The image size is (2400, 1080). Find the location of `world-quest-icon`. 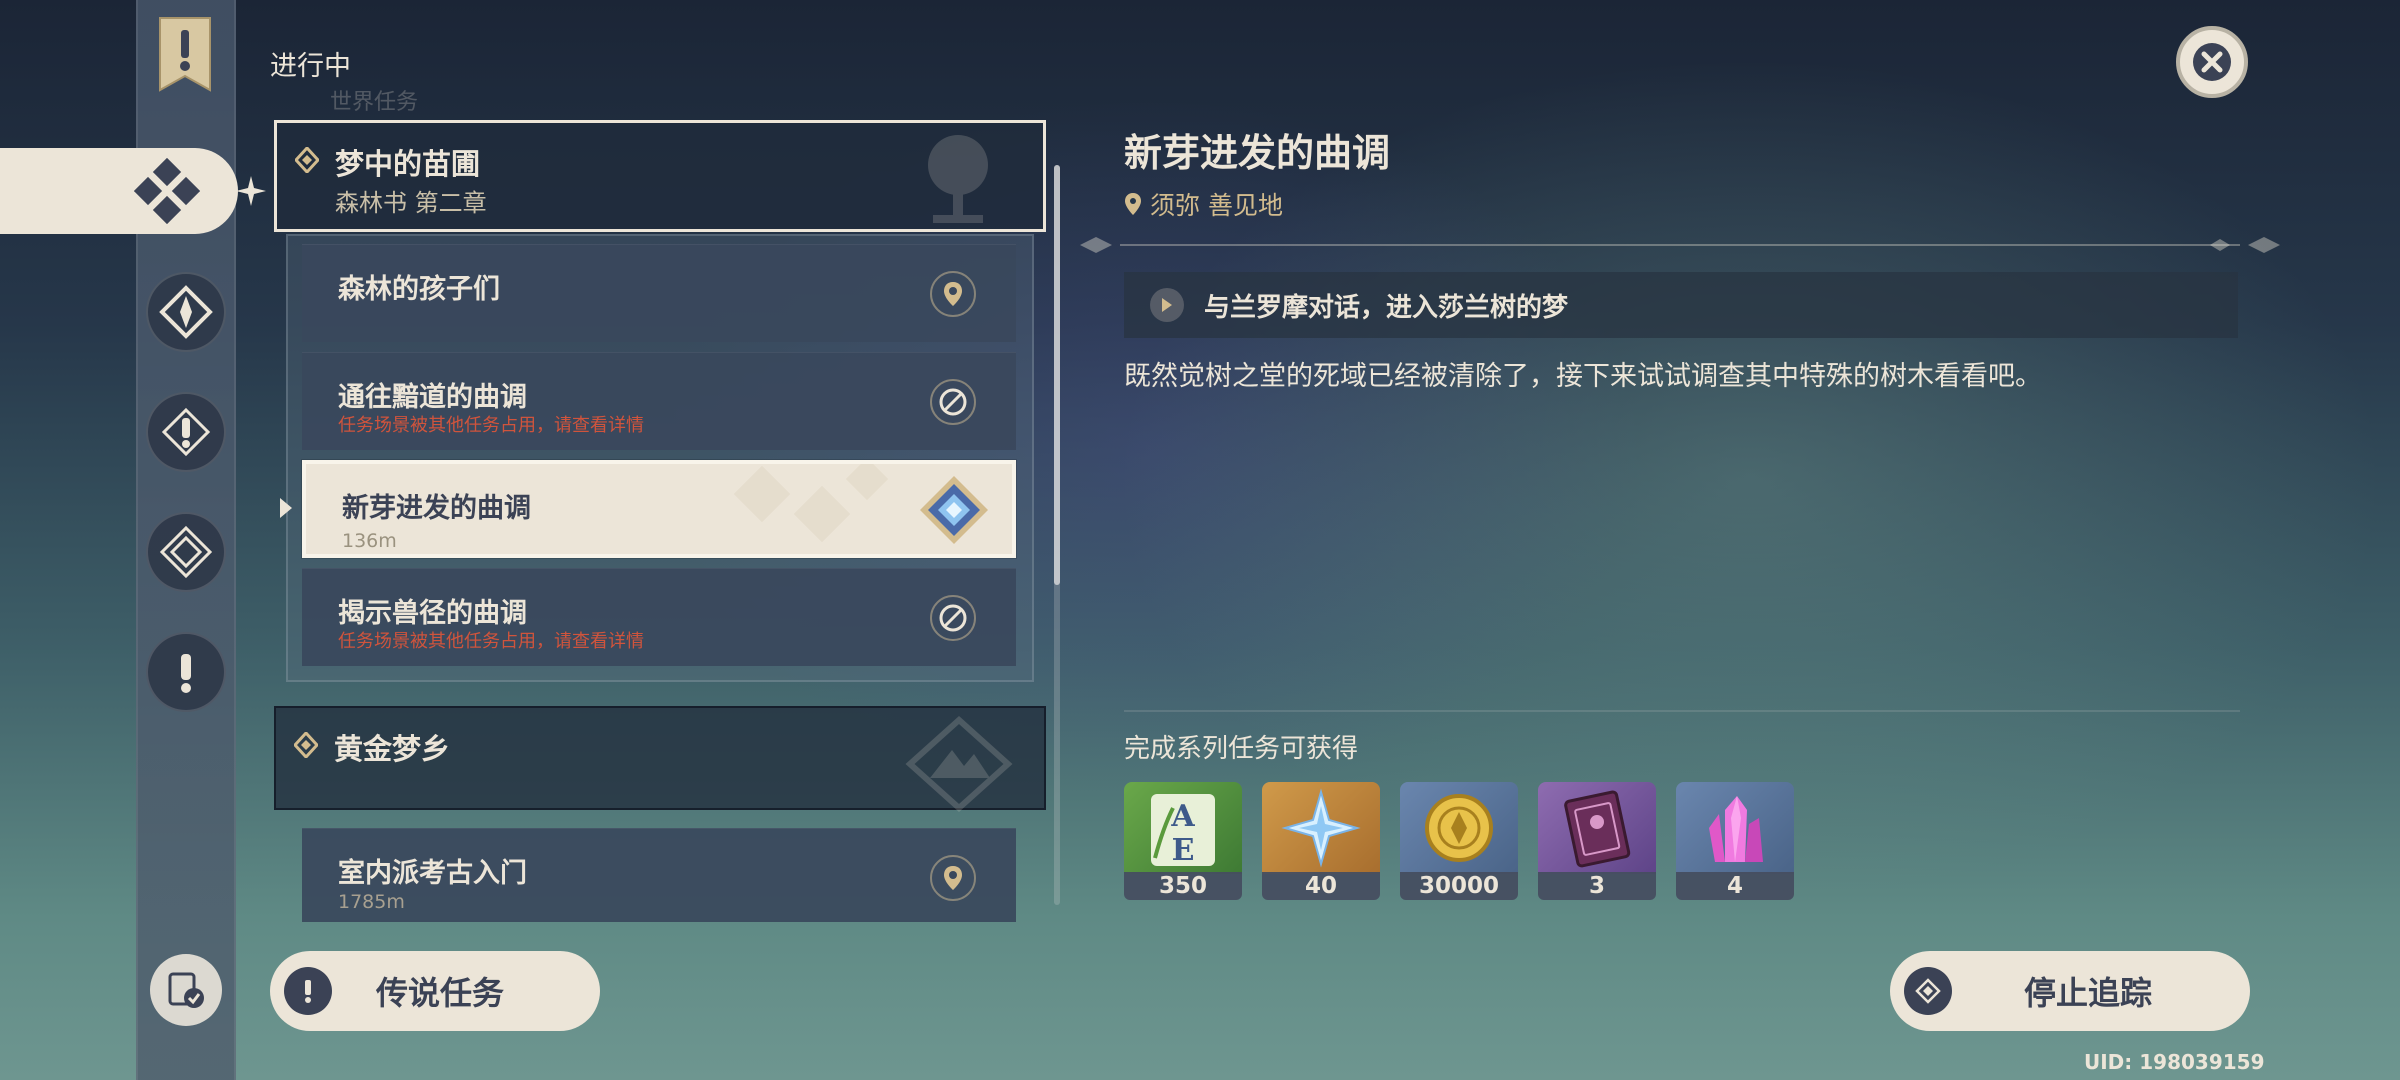

world-quest-icon is located at coordinates (186, 552).